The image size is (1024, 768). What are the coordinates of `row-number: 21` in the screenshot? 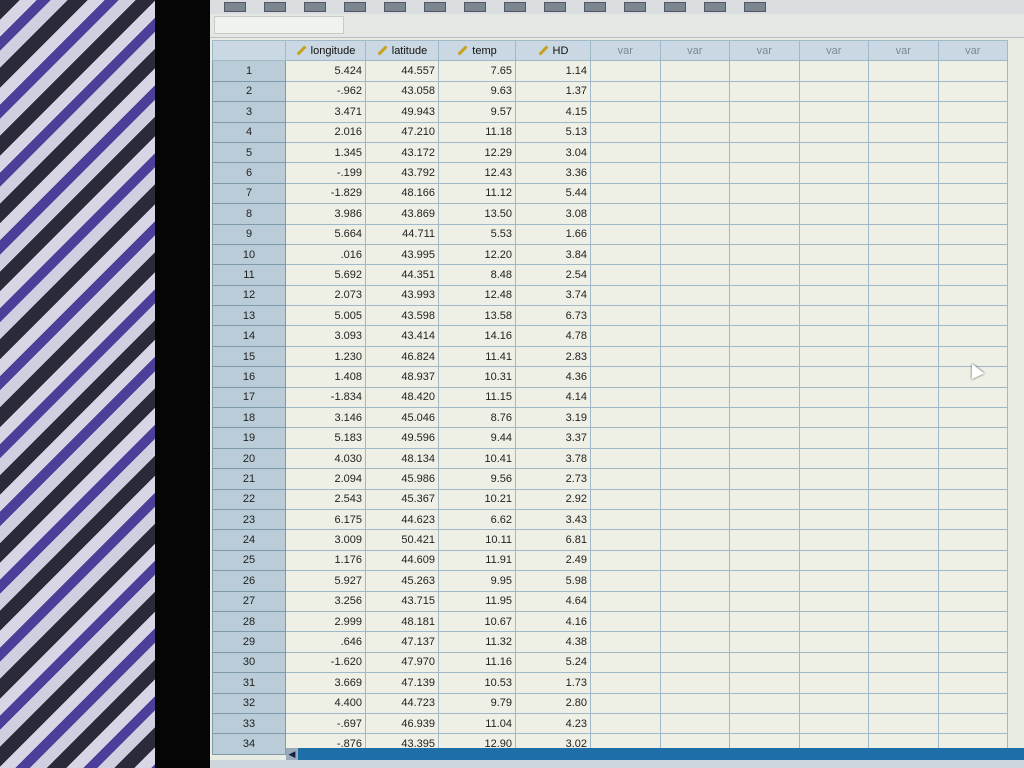 It's located at (249, 479).